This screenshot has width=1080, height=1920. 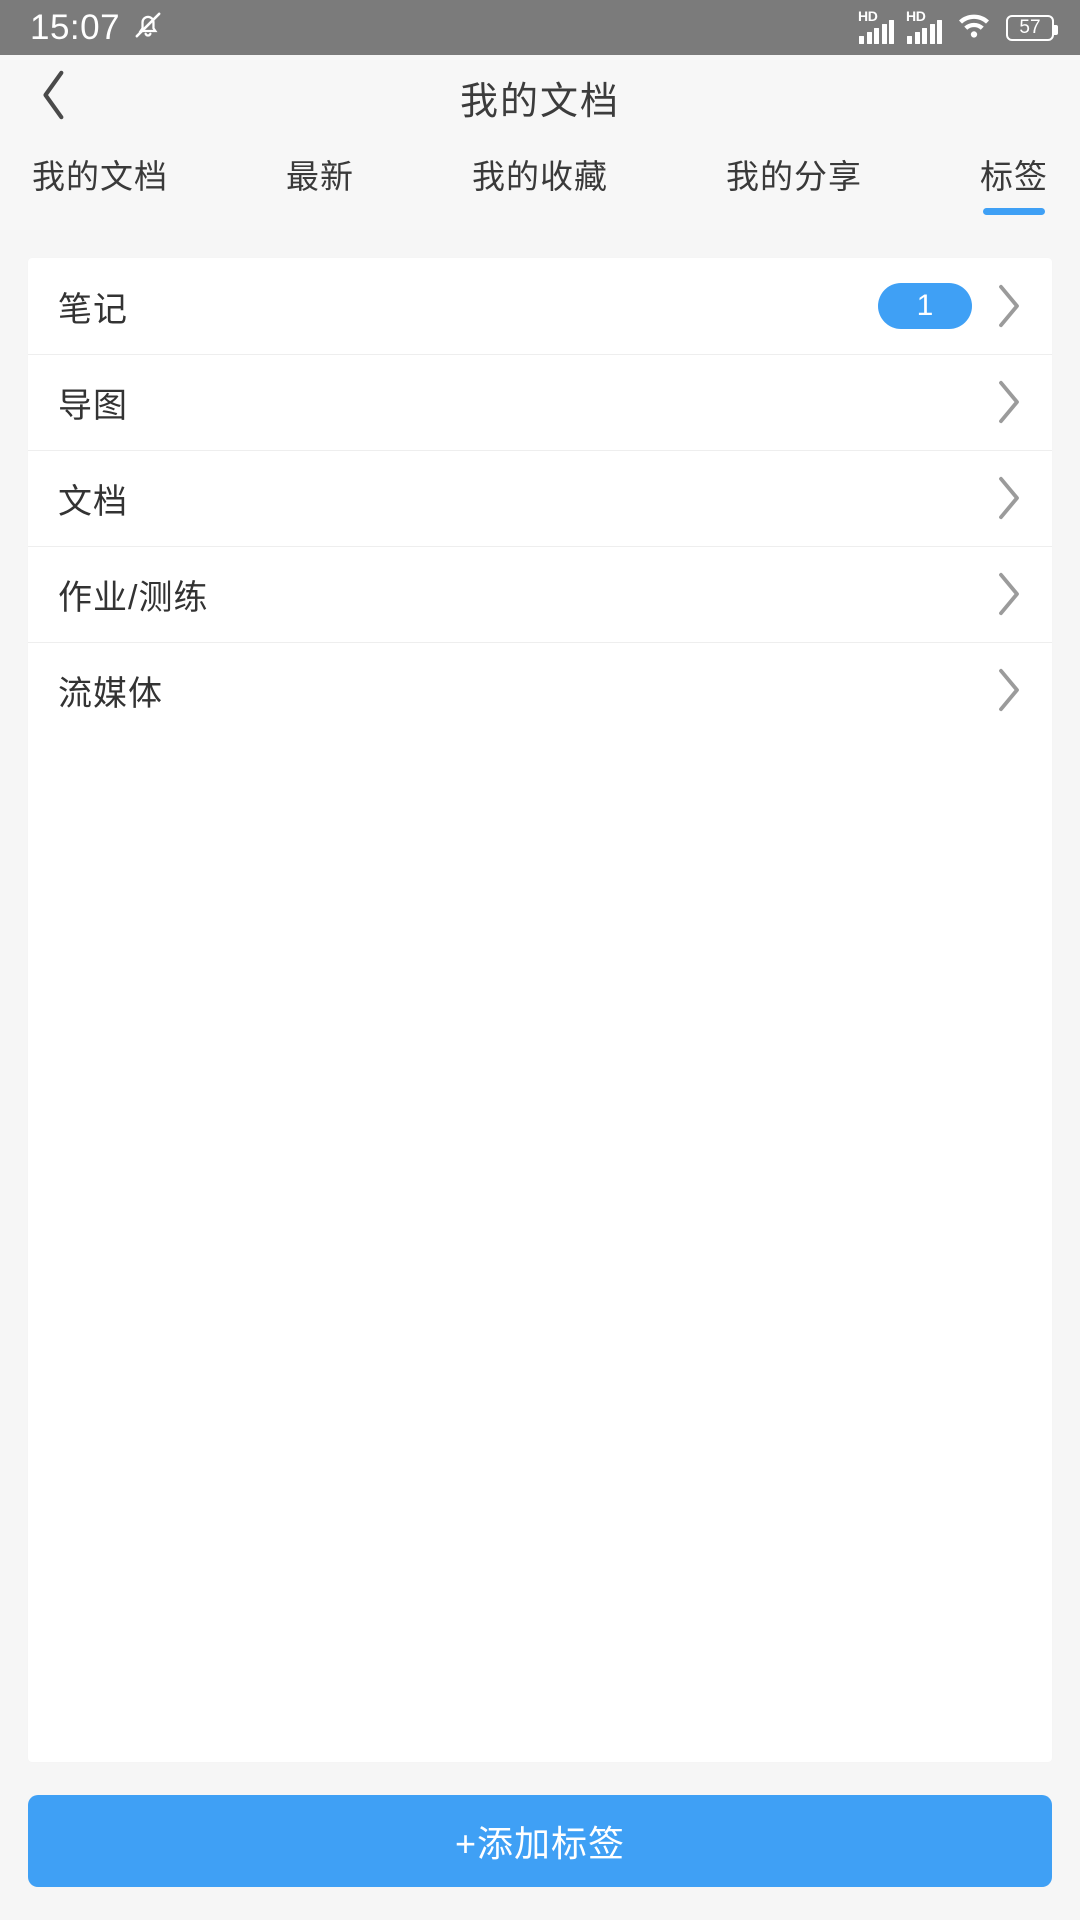 I want to click on tab-label: 我的文档, so click(x=100, y=176).